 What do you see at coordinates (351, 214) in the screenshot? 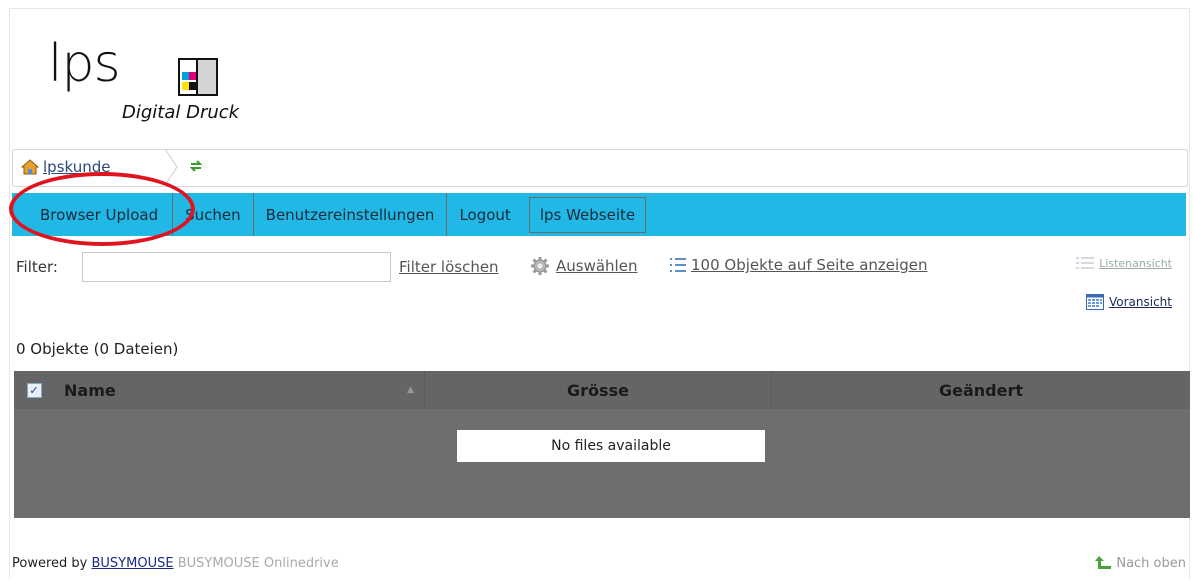
I see `nav-benutzereinstellungen: Benutzereinstellungen` at bounding box center [351, 214].